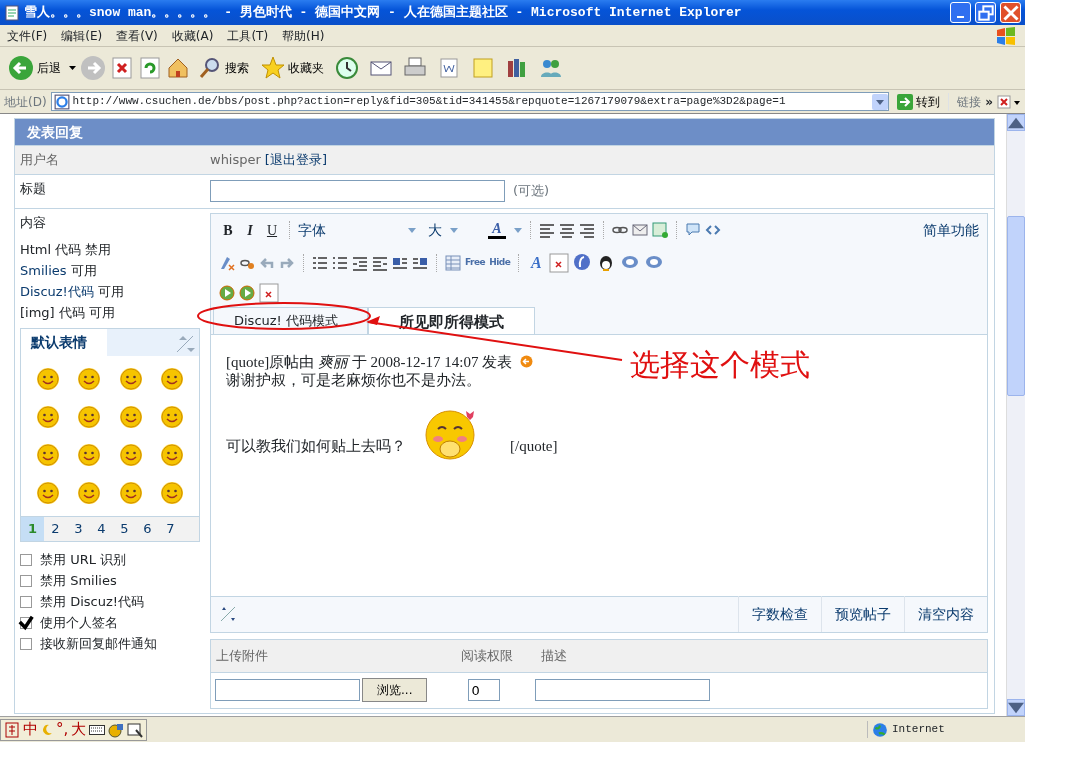  What do you see at coordinates (248, 35) in the screenshot?
I see `menu-item: 工具(T)` at bounding box center [248, 35].